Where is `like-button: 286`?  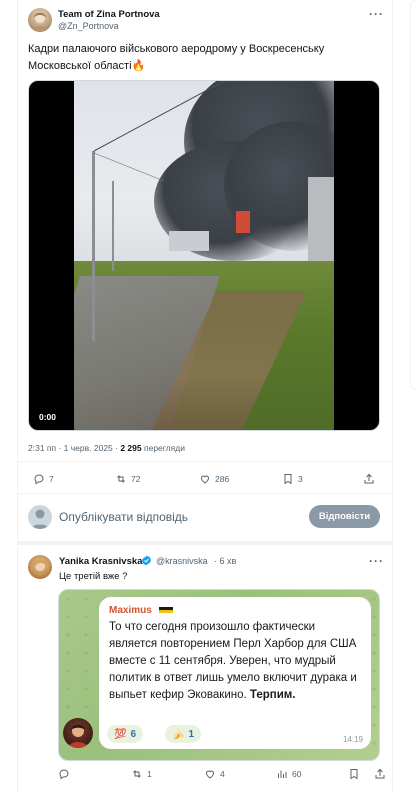
like-button: 286 is located at coordinates (214, 479).